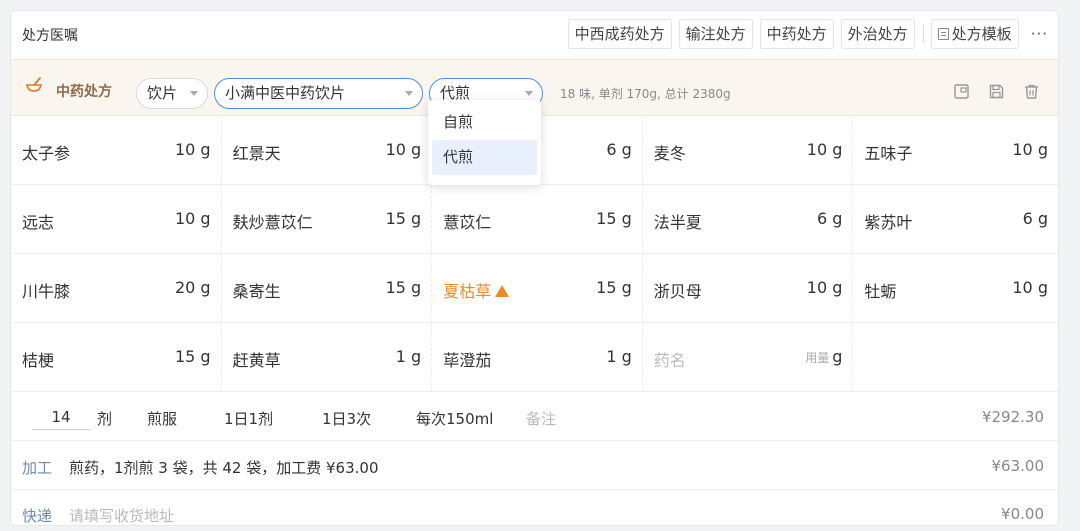 This screenshot has height=531, width=1080. I want to click on herb-name: 牡蛎, so click(880, 290).